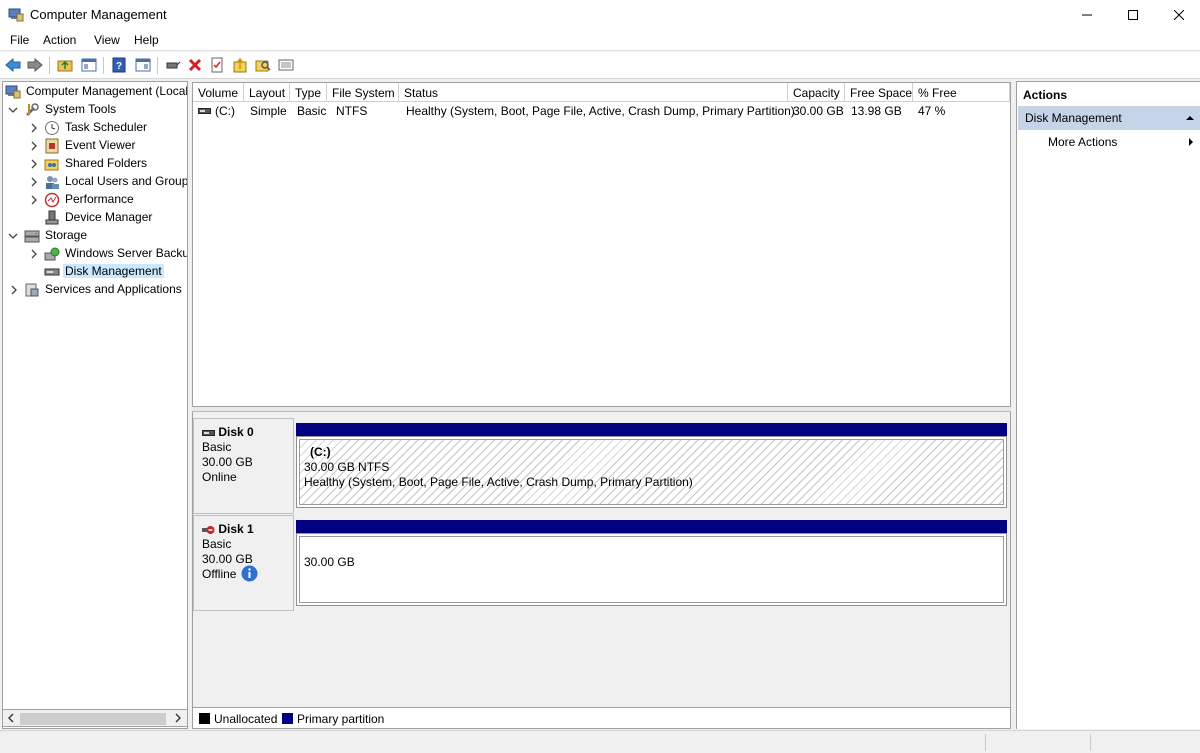 The image size is (1200, 753). I want to click on menu-action: Action, so click(59, 40).